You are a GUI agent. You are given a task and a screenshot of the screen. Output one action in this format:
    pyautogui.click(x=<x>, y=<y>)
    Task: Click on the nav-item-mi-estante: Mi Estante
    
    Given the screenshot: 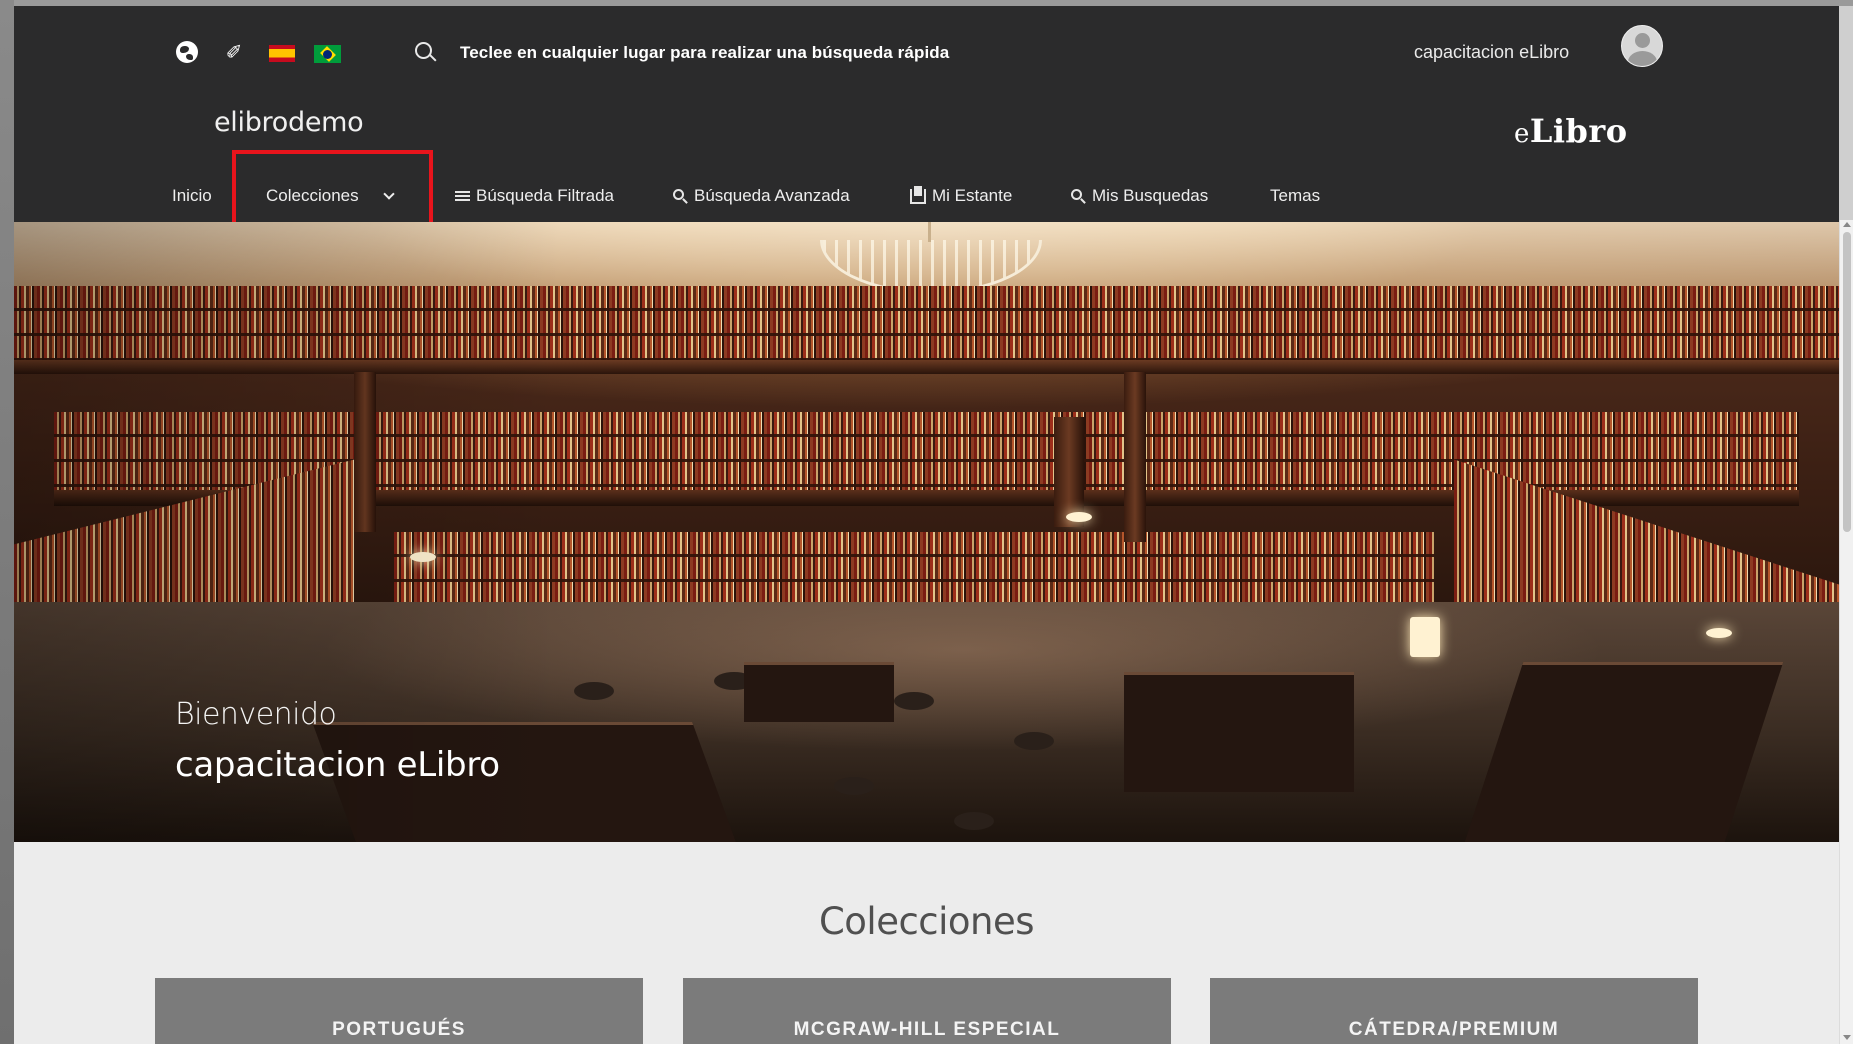 What is the action you would take?
    pyautogui.click(x=961, y=196)
    